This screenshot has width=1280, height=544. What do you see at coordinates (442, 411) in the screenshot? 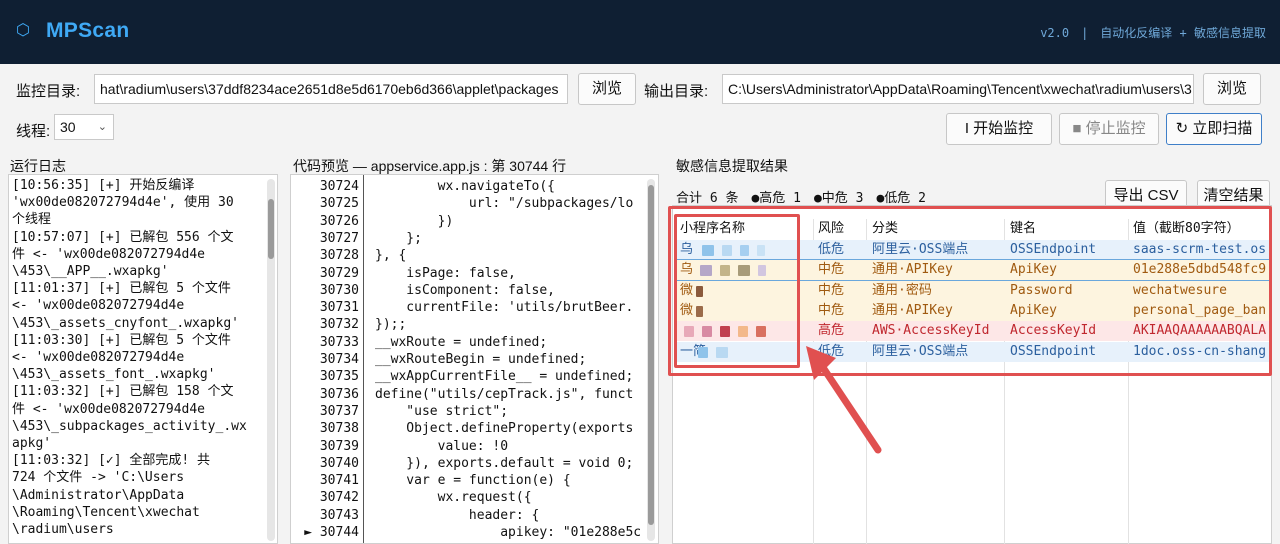
I see `code-line: "use strict";` at bounding box center [442, 411].